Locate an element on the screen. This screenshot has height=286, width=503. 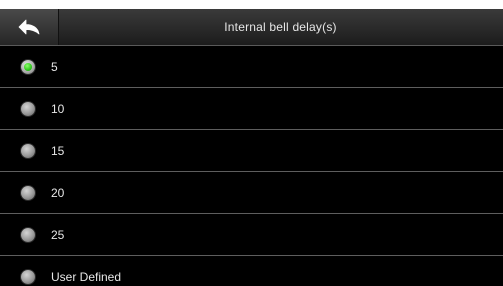
option-user-defined: User Defined is located at coordinates (251, 271).